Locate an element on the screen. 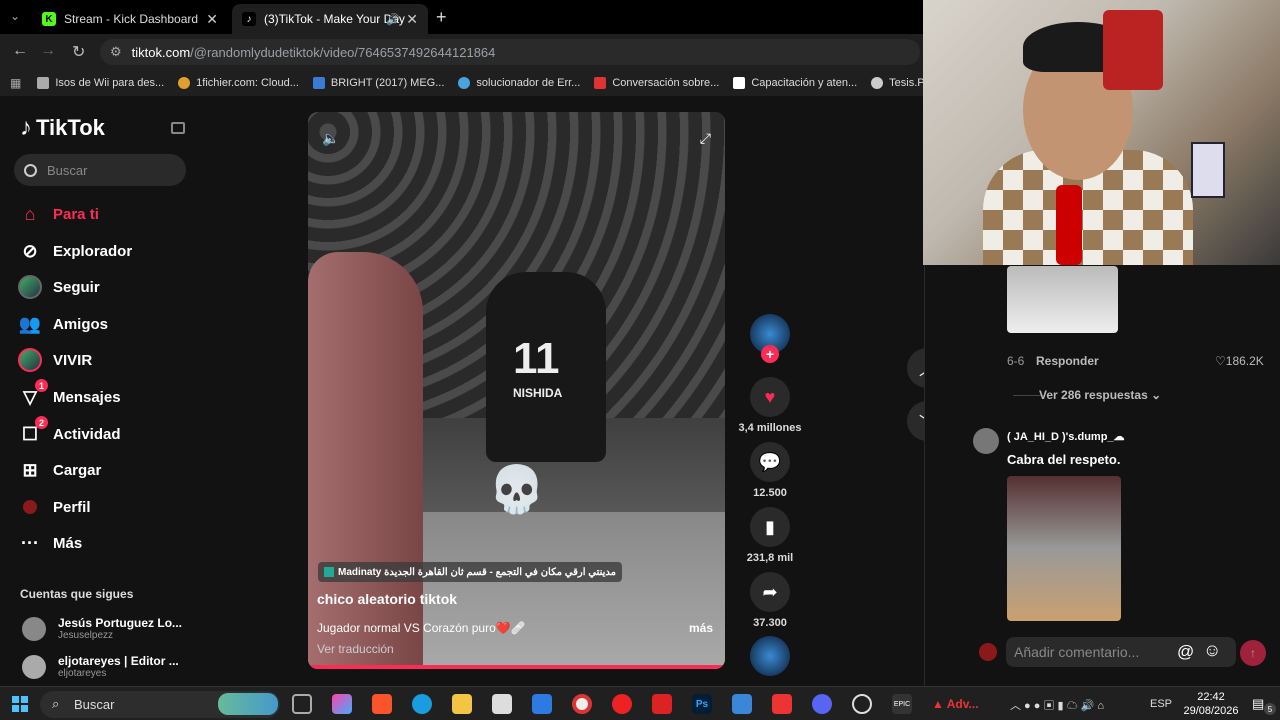 The image size is (1280, 720). back-icon: ← is located at coordinates (20, 51).